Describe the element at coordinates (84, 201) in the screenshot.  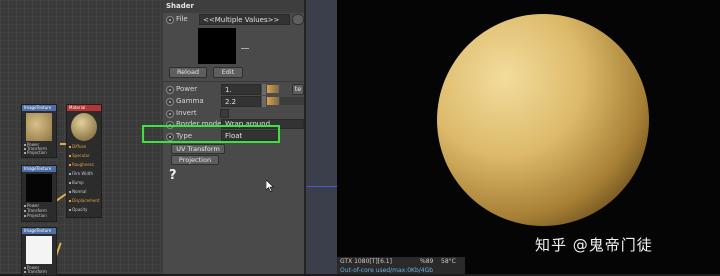
I see `node-port: Displacement` at that location.